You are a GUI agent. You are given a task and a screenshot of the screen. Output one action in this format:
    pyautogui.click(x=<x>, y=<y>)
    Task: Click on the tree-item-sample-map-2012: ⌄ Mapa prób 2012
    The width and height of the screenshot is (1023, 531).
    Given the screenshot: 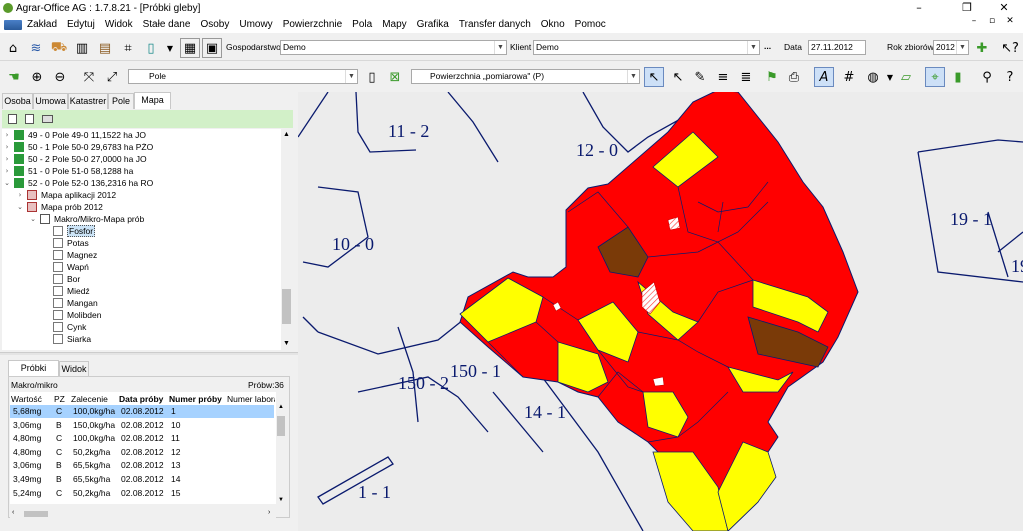 What is the action you would take?
    pyautogui.click(x=141, y=207)
    